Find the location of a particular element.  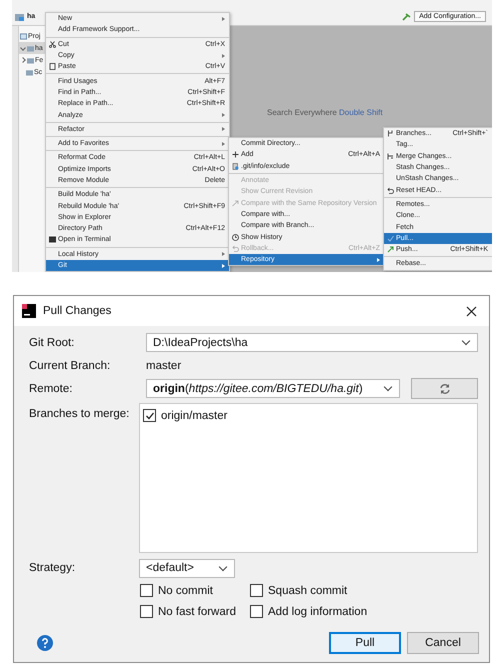

dialog-button: Cancel is located at coordinates (443, 643).